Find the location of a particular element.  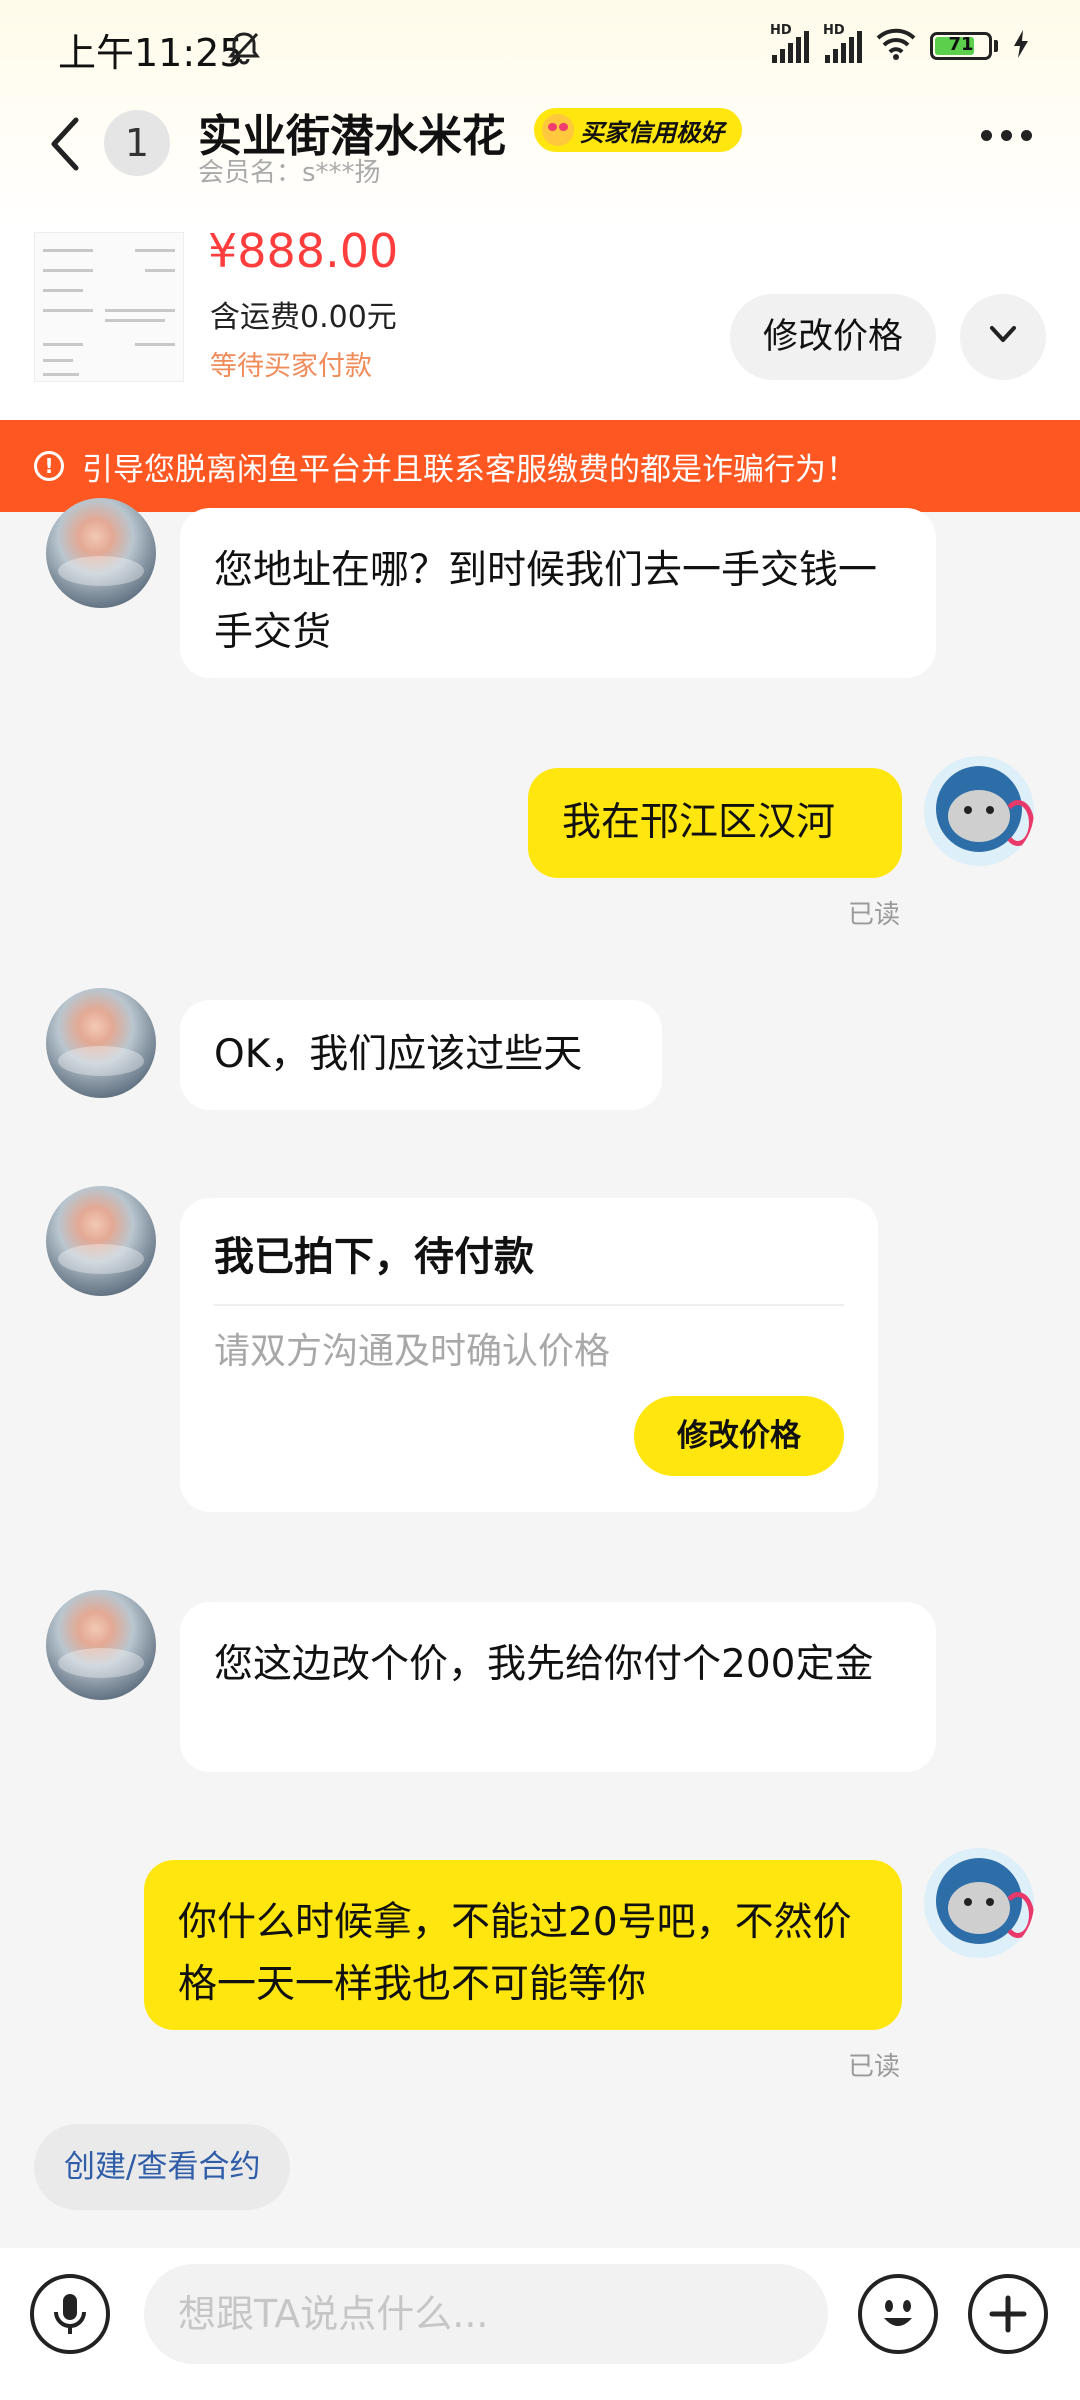

order-card: 我已拍下，待付款 请双方沟通及时确认价格 修改价格 is located at coordinates (529, 1355).